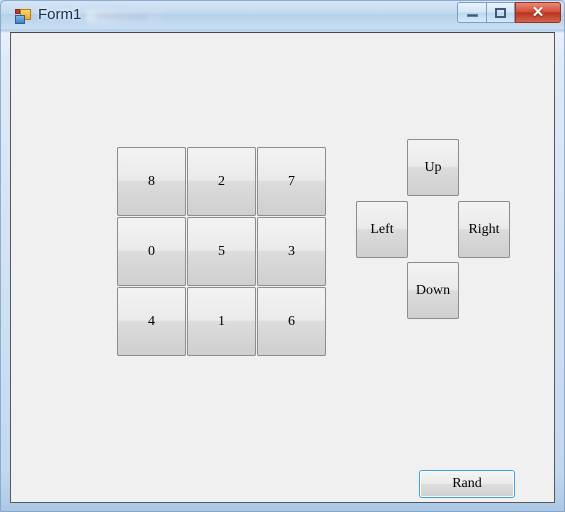 The width and height of the screenshot is (565, 512). I want to click on maximize-icon, so click(500, 12).